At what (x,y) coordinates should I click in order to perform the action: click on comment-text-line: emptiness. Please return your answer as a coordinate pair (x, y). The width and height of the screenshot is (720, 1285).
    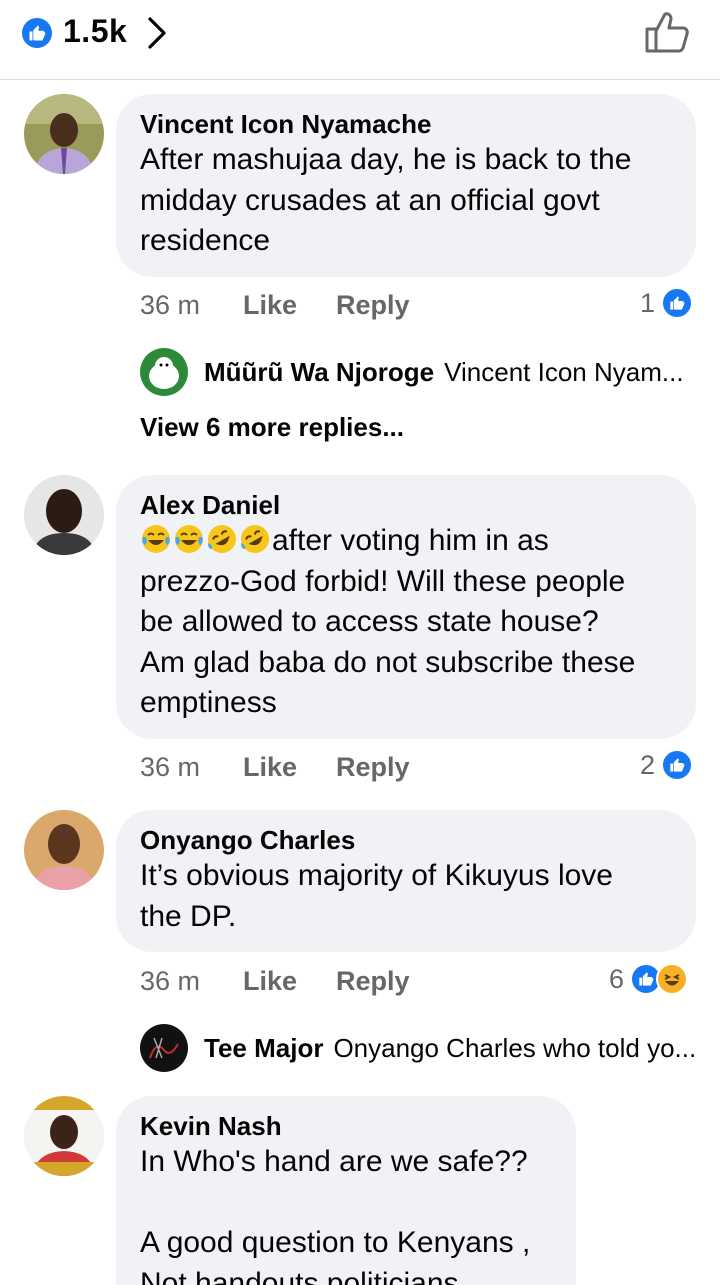
    Looking at the image, I should click on (208, 702).